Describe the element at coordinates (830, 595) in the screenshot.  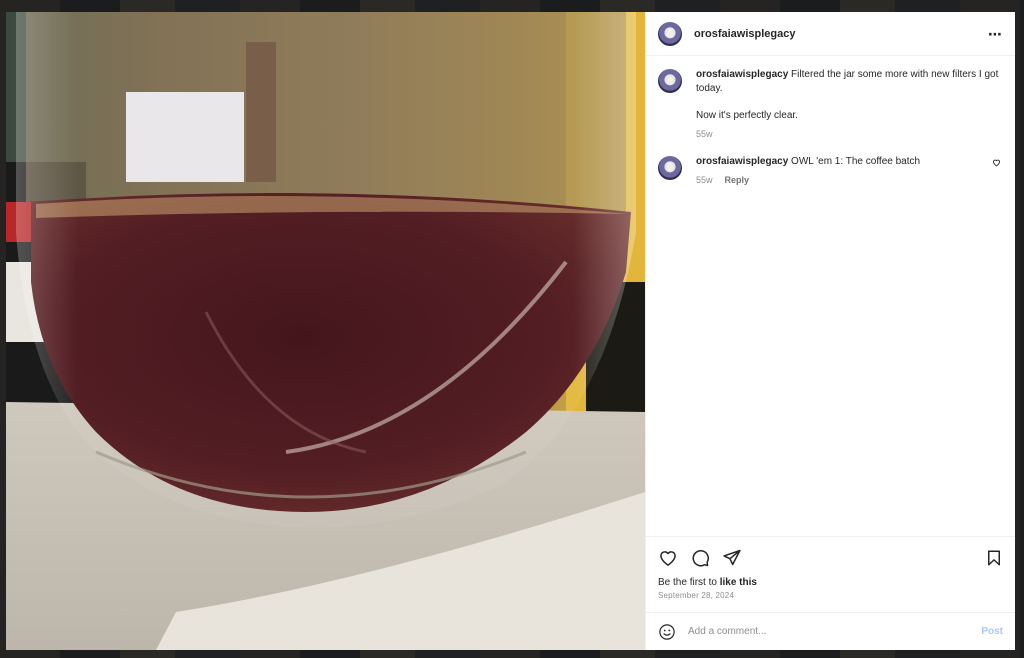
I see `post-date: September 28, 2024` at that location.